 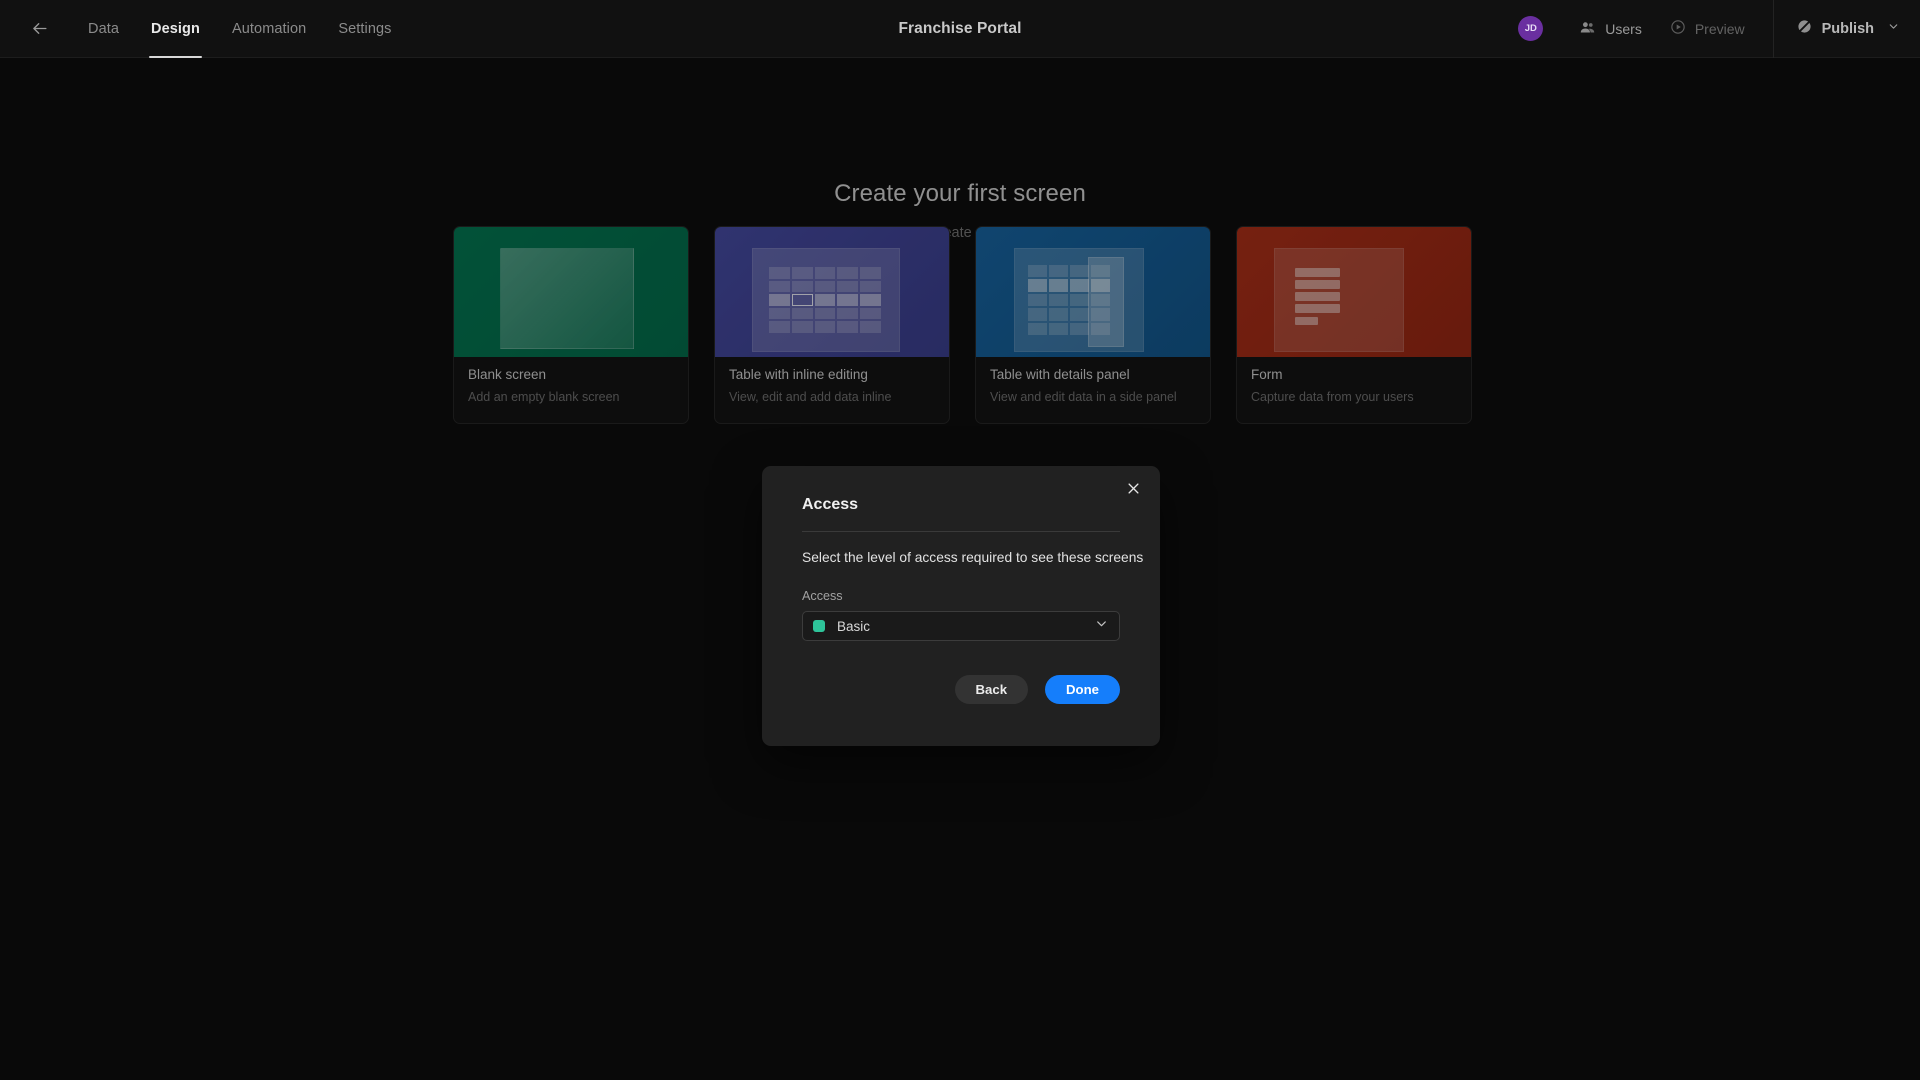 I want to click on tab-settings: Settings, so click(x=364, y=29).